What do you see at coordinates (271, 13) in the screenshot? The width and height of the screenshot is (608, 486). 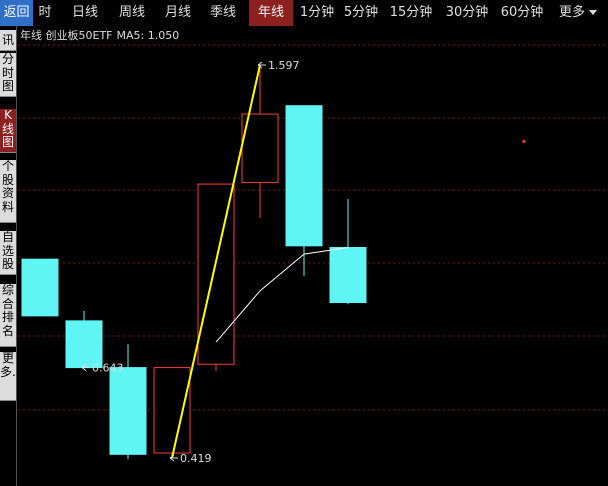 I see `tab-yearly: 年线` at bounding box center [271, 13].